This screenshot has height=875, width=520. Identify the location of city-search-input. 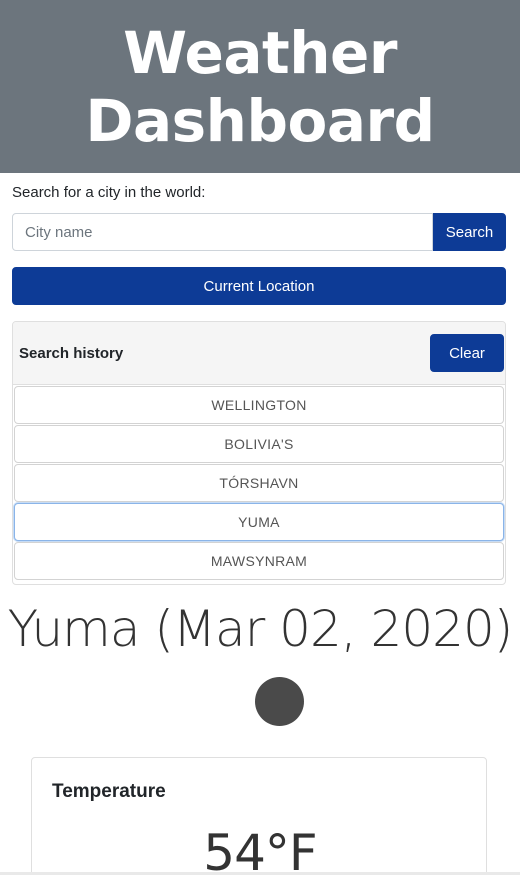
(222, 232).